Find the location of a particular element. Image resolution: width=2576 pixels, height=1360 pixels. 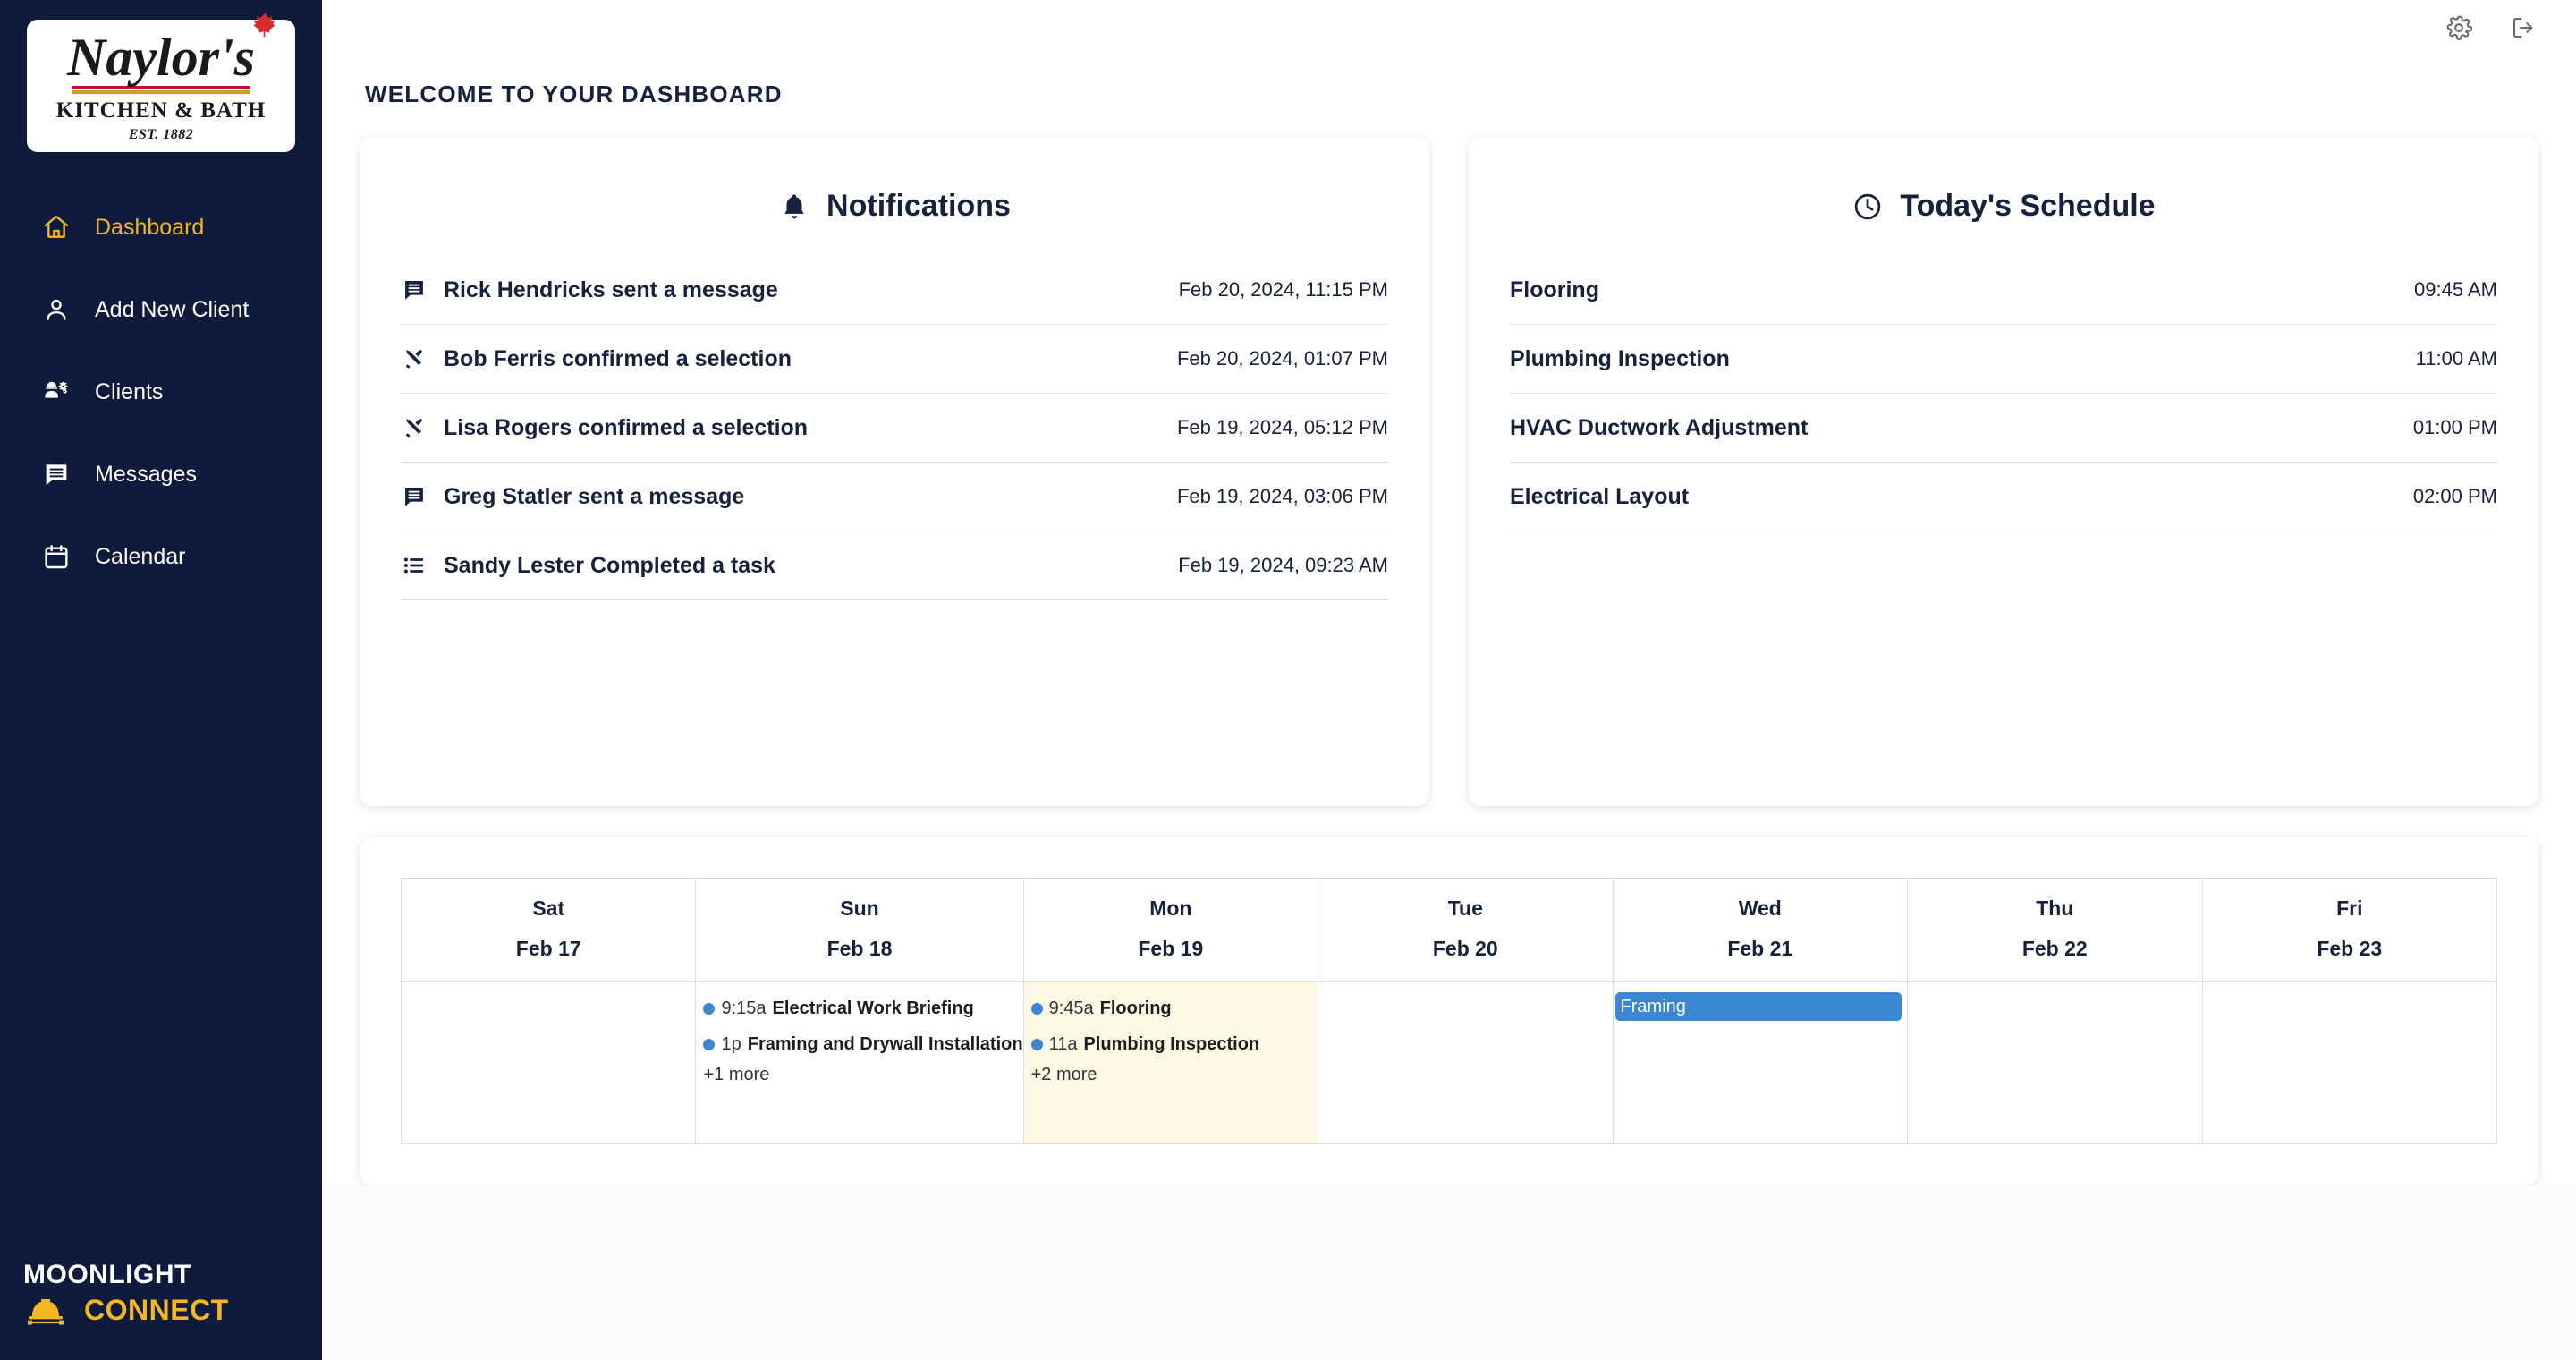

event-time: 11a is located at coordinates (1063, 1043).